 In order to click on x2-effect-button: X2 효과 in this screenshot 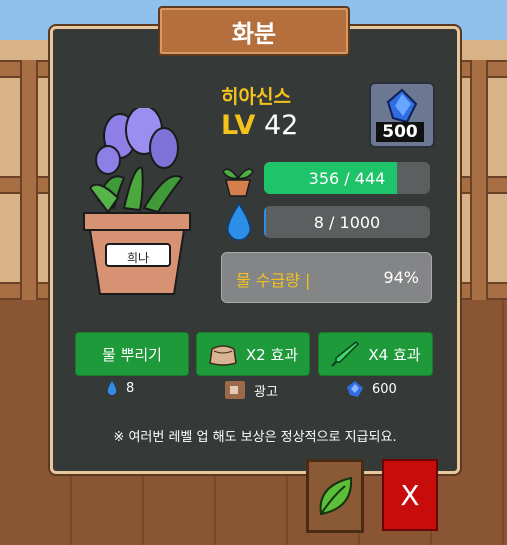, I will do `click(253, 354)`.